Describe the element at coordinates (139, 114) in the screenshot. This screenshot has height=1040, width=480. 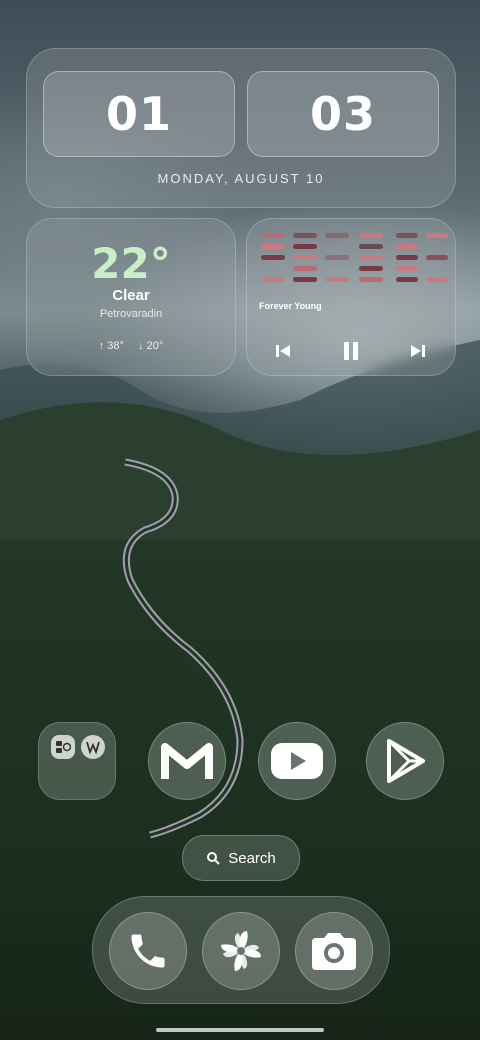
I see `clock-hour: 01` at that location.